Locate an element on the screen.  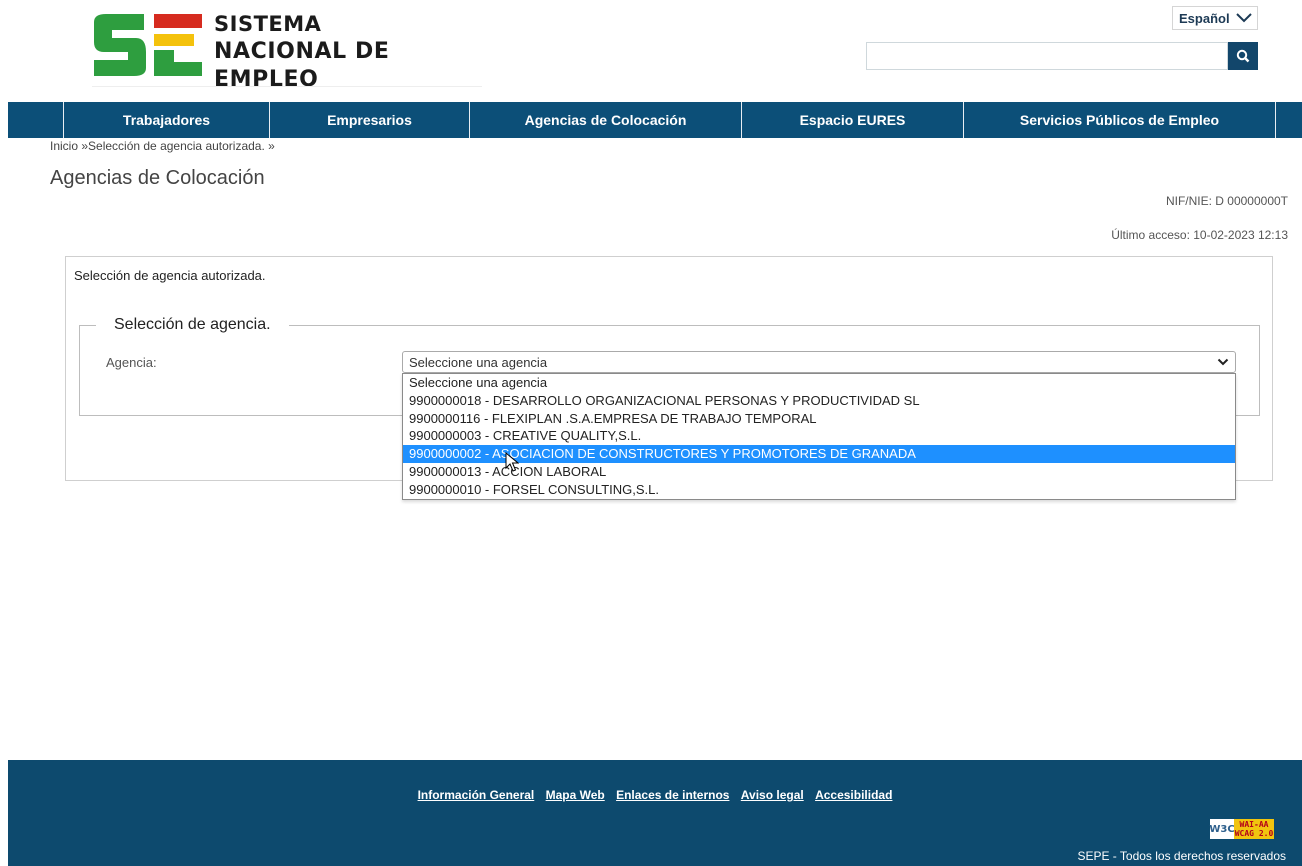
agency-label: Agencia: is located at coordinates (131, 362).